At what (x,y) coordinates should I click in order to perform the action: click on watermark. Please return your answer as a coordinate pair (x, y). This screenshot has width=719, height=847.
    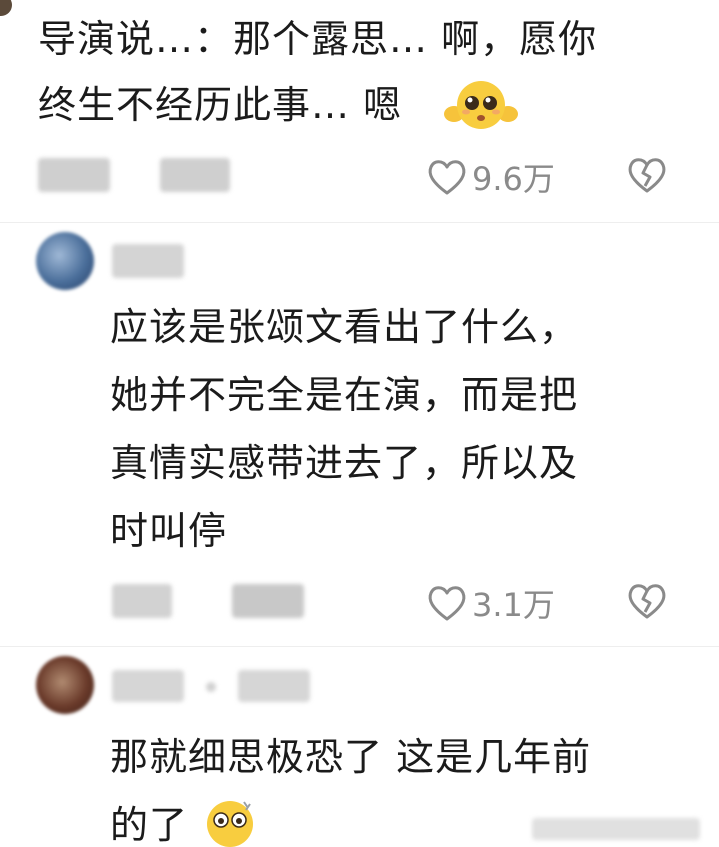
    Looking at the image, I should click on (616, 829).